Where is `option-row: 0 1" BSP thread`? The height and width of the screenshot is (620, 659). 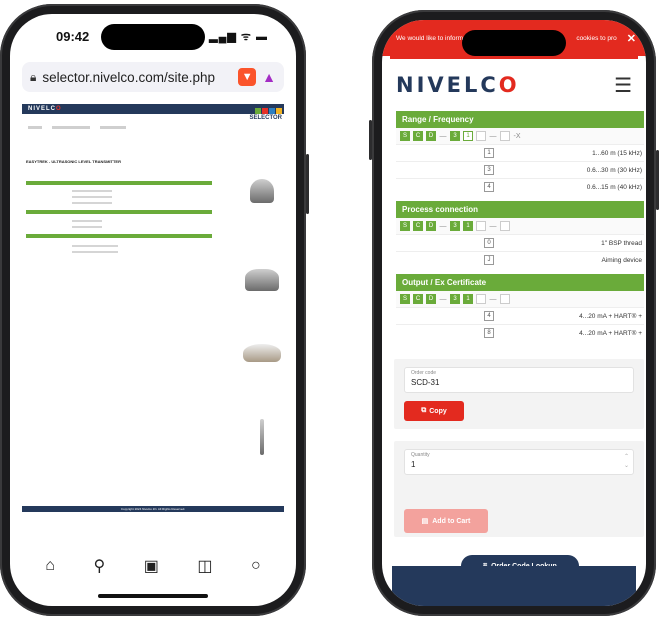
option-row: 0 1" BSP thread is located at coordinates (520, 242).